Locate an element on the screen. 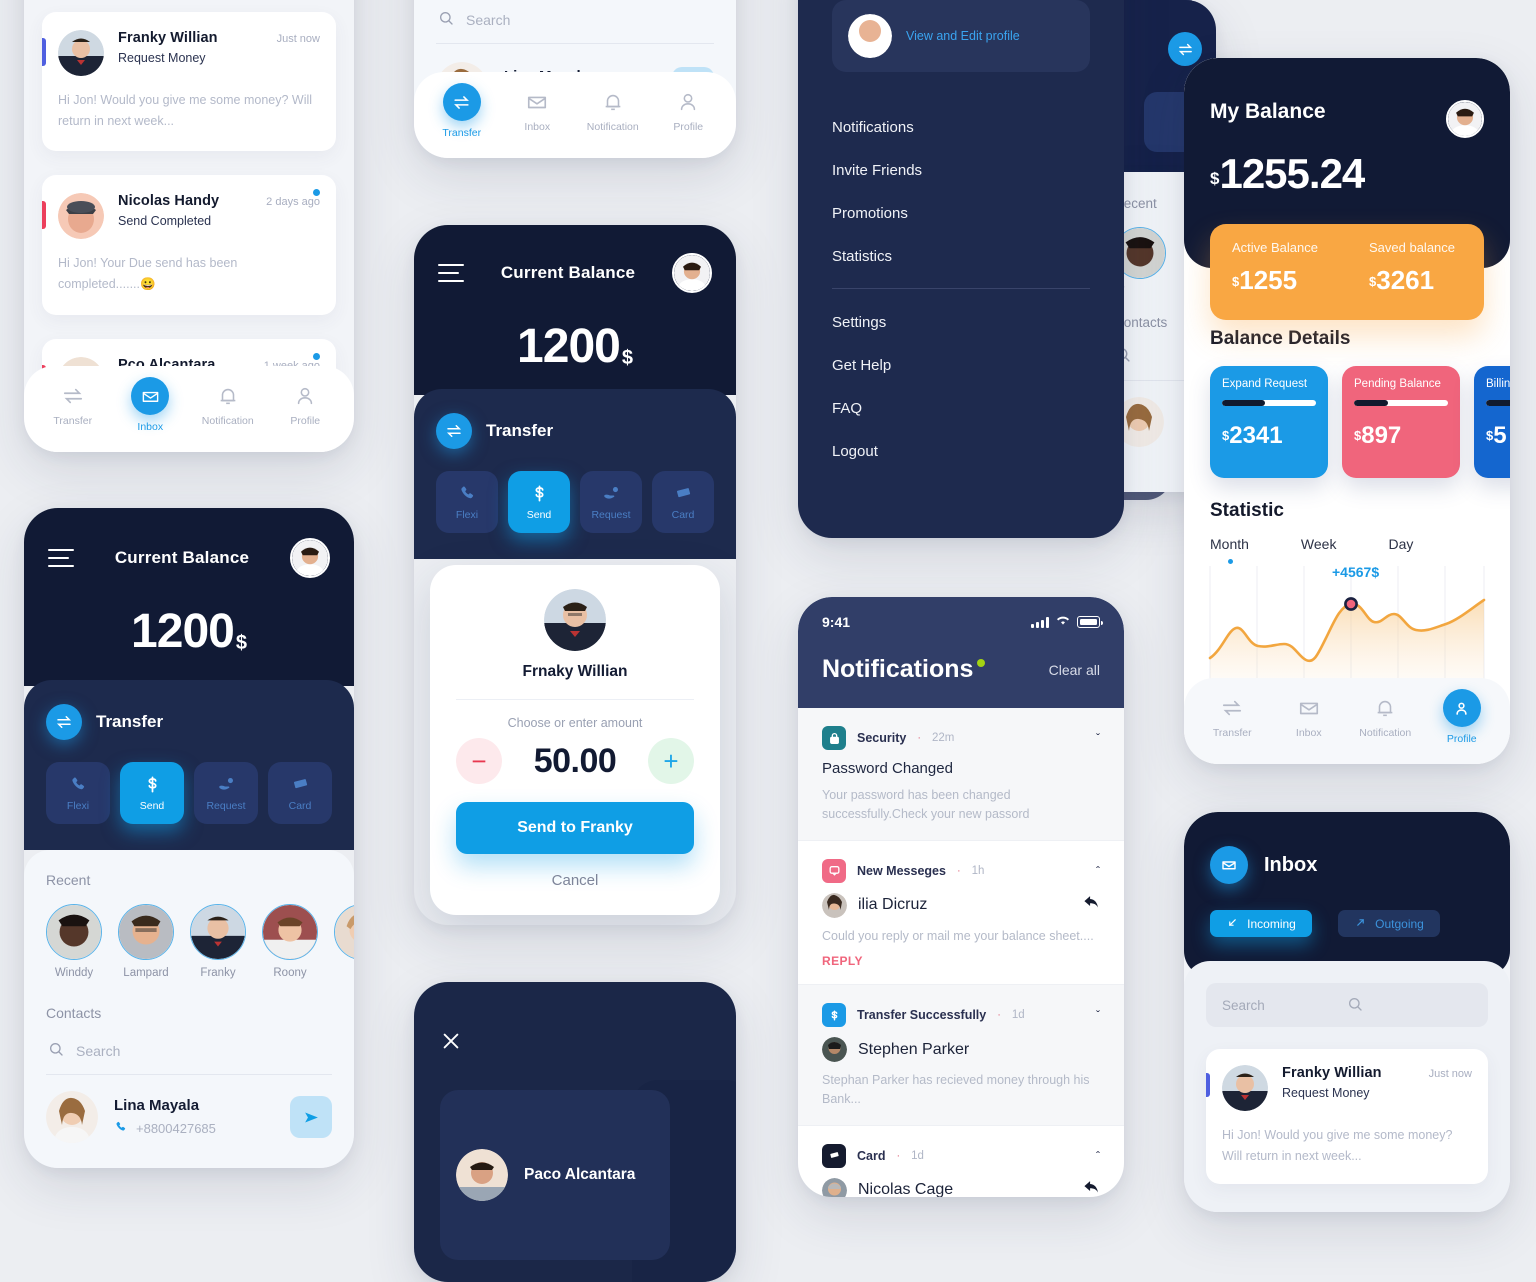 This screenshot has height=1282, width=1536. menu-item-settings: Settings is located at coordinates (961, 322).